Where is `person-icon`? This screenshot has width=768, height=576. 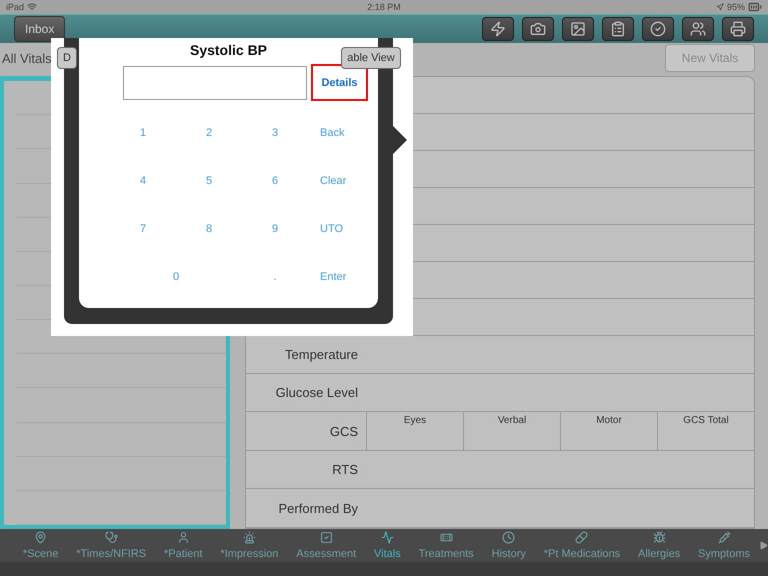
person-icon is located at coordinates (183, 537).